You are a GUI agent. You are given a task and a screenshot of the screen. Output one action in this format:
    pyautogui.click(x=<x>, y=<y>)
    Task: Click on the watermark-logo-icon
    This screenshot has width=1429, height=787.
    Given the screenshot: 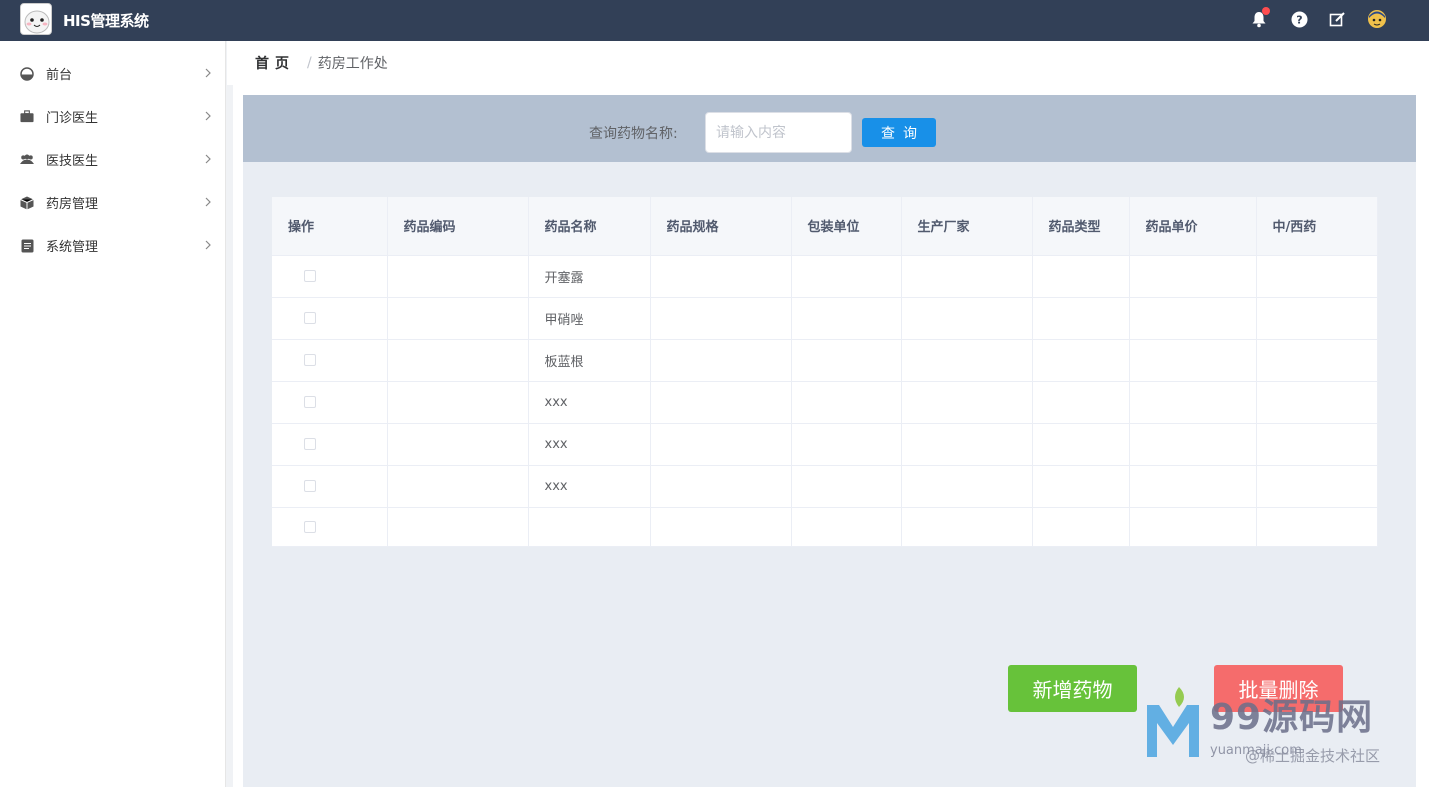 What is the action you would take?
    pyautogui.click(x=1173, y=722)
    